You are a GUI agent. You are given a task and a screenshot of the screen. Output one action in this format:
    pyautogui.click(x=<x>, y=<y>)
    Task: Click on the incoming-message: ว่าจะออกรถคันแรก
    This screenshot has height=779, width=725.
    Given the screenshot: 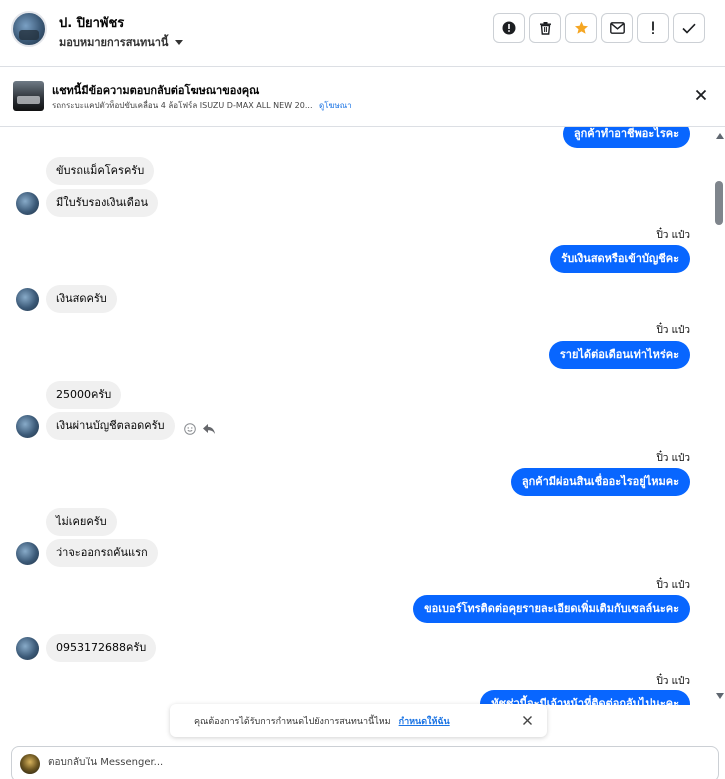 What is the action you would take?
    pyautogui.click(x=102, y=553)
    